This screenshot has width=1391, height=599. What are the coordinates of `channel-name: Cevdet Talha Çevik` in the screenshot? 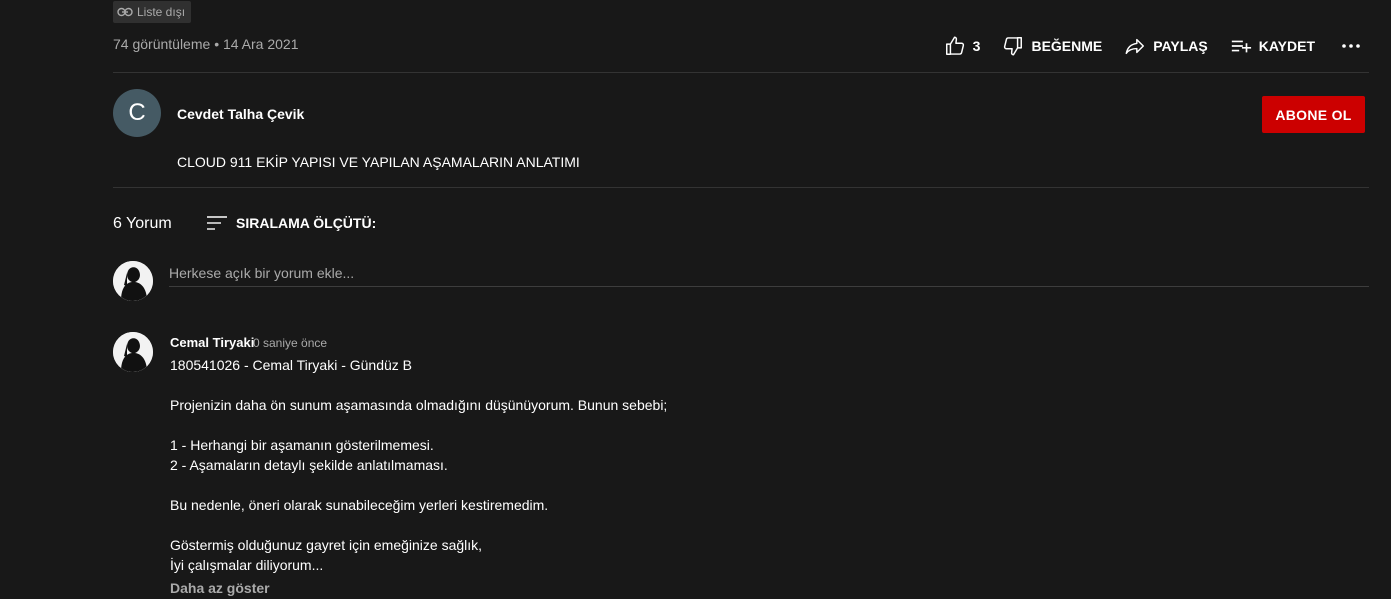 It's located at (240, 114).